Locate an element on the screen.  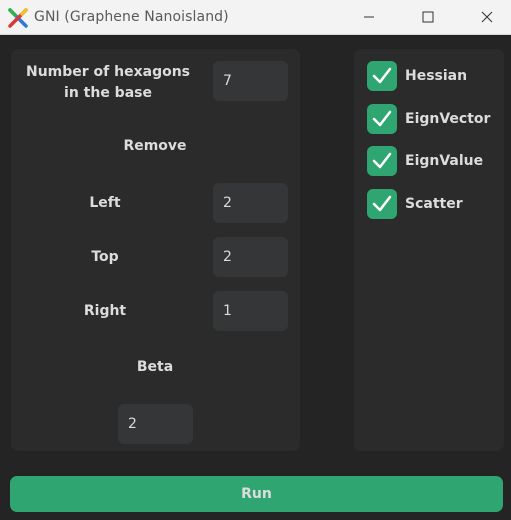
eignvector-label: EignVector is located at coordinates (448, 119).